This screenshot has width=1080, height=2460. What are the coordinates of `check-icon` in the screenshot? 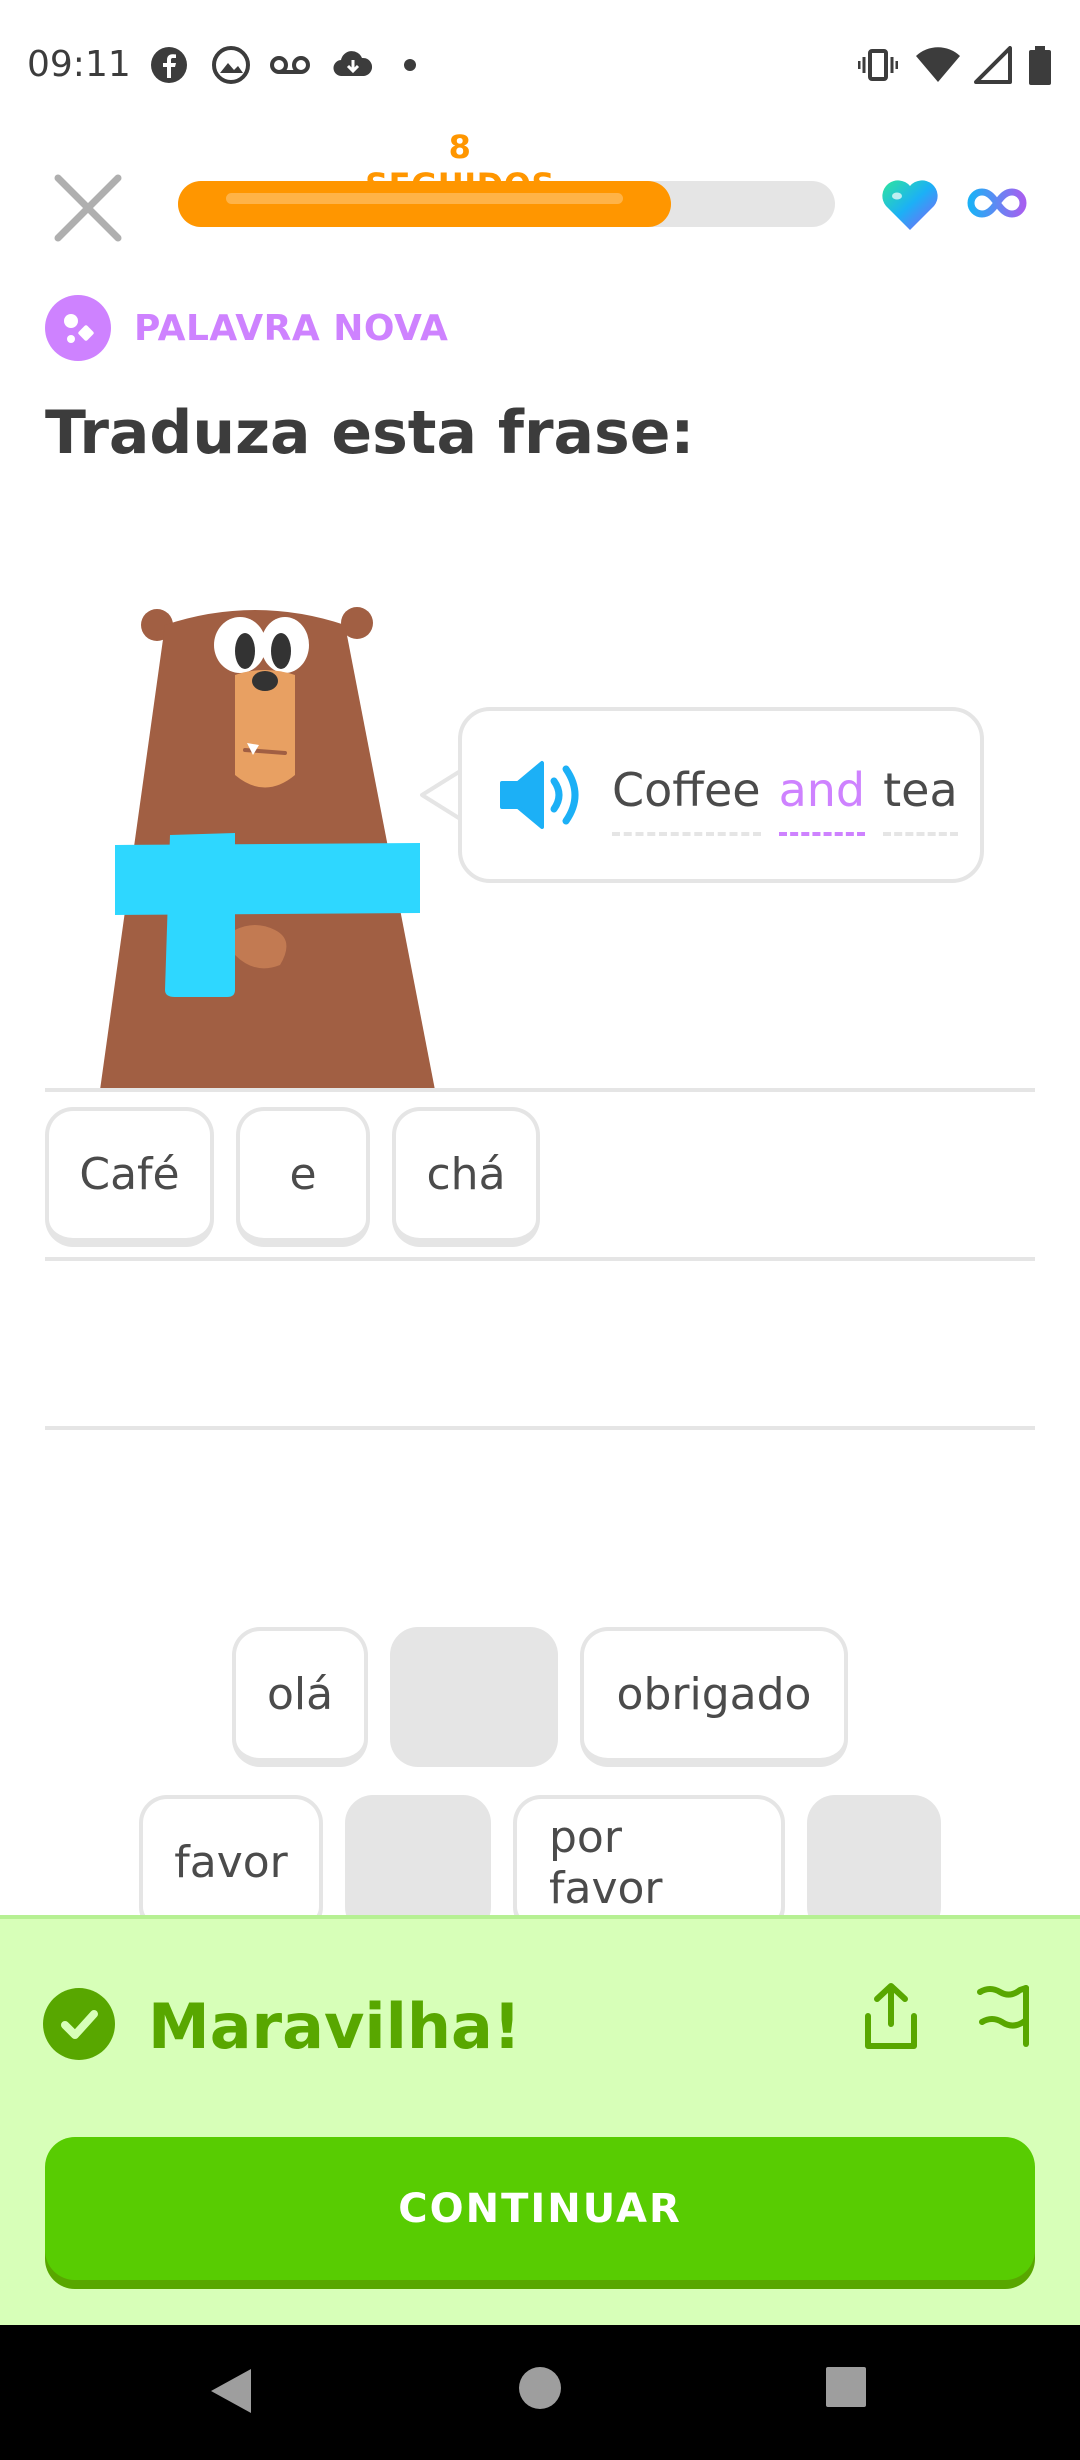 It's located at (79, 2024).